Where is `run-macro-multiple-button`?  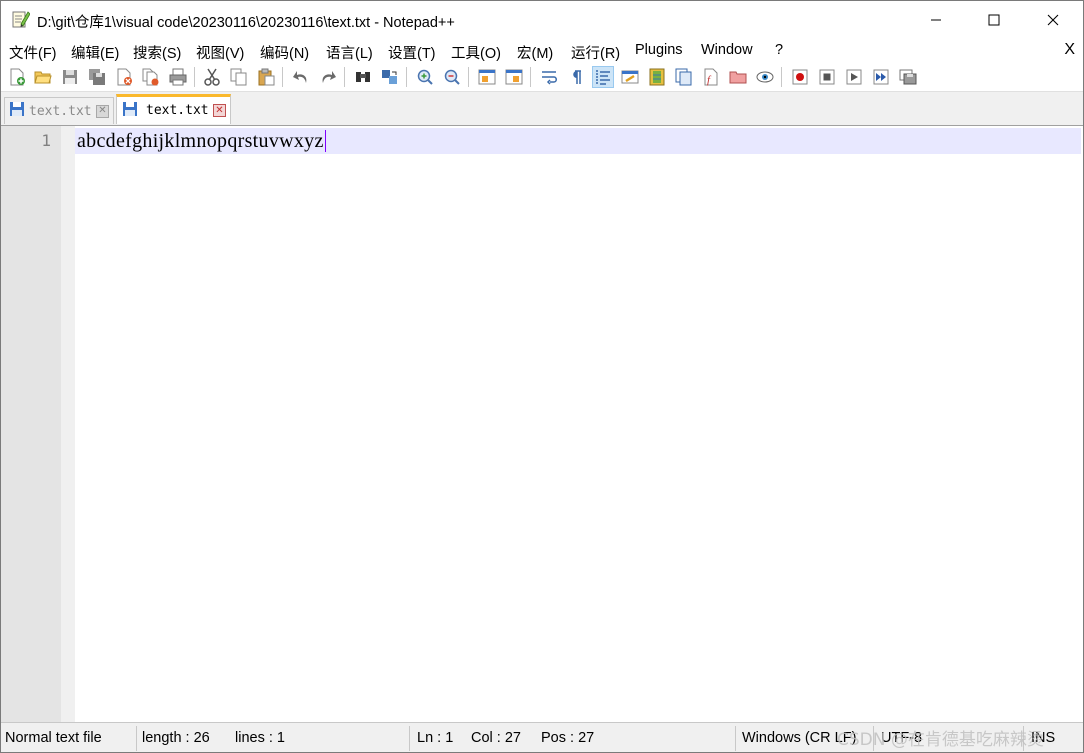
run-macro-multiple-button is located at coordinates (881, 77).